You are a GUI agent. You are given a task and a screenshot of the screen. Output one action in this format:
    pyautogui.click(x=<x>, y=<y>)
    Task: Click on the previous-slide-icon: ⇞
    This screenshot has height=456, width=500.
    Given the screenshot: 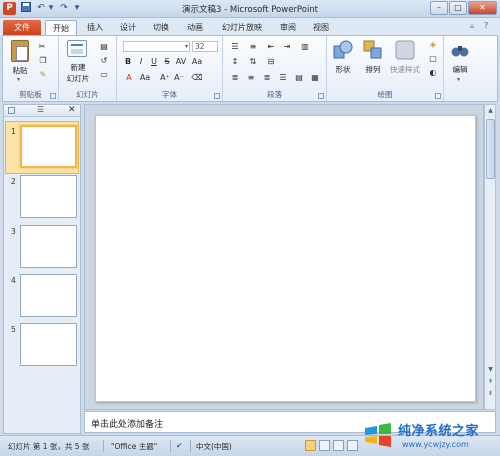 What is the action you would take?
    pyautogui.click(x=490, y=382)
    